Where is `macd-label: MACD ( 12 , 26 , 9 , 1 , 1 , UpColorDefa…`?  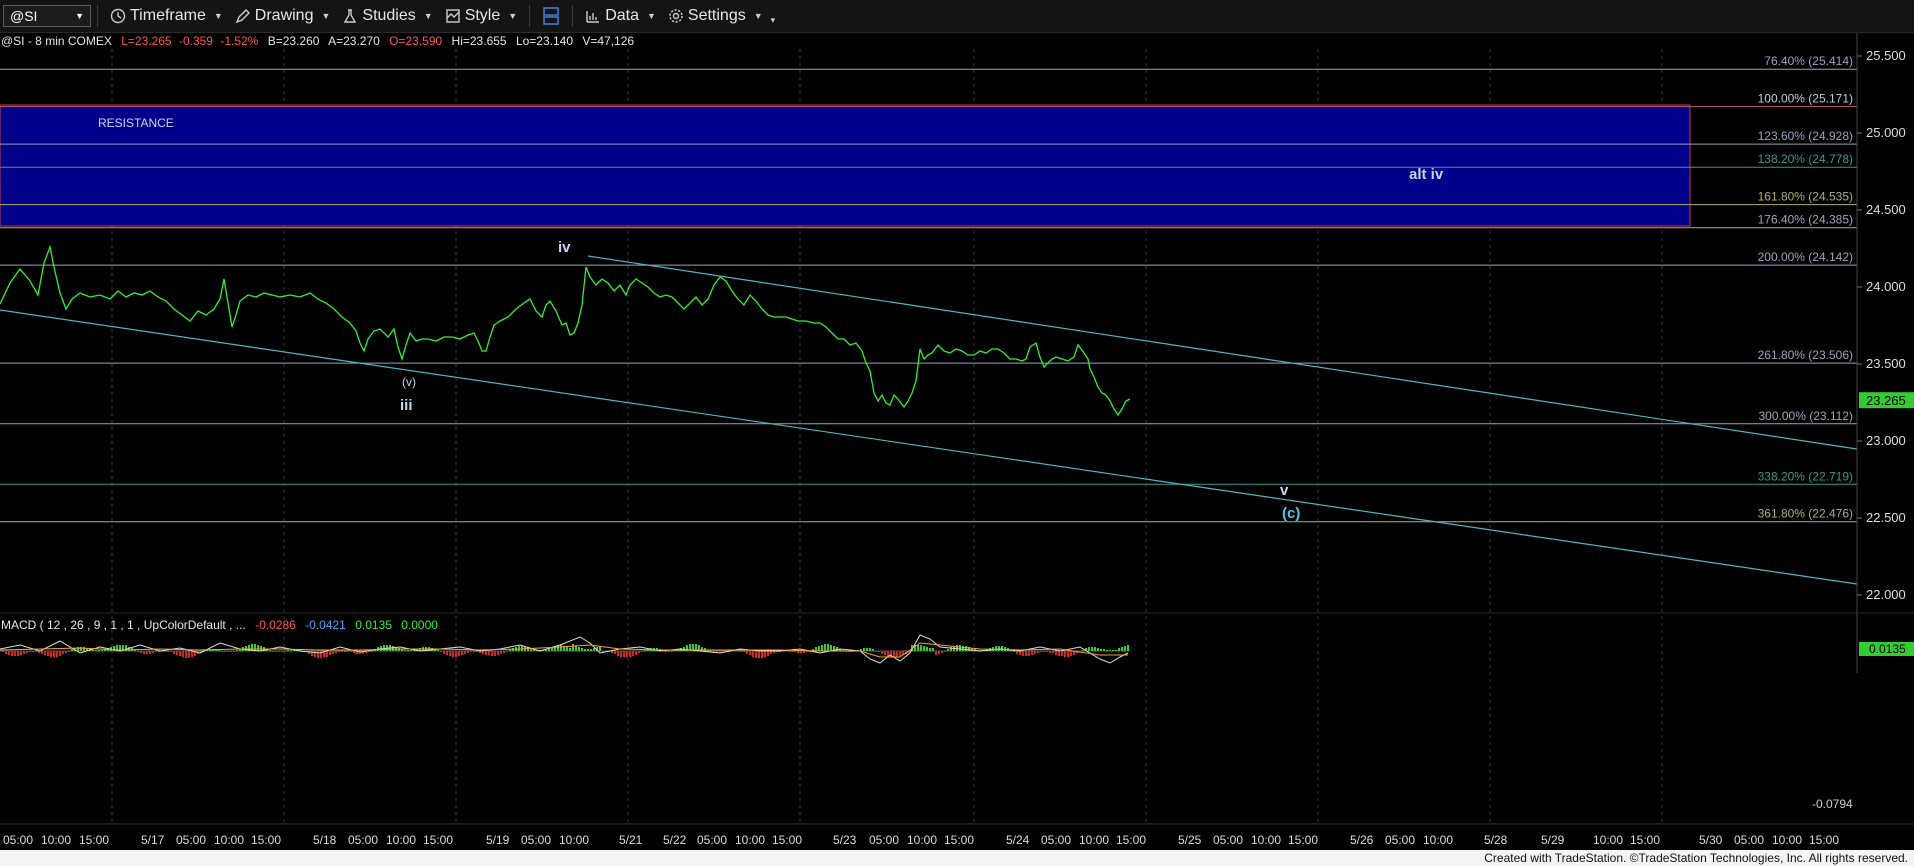
macd-label: MACD ( 12 , 26 , 9 , 1 , 1 , UpColorDefa… is located at coordinates (123, 625).